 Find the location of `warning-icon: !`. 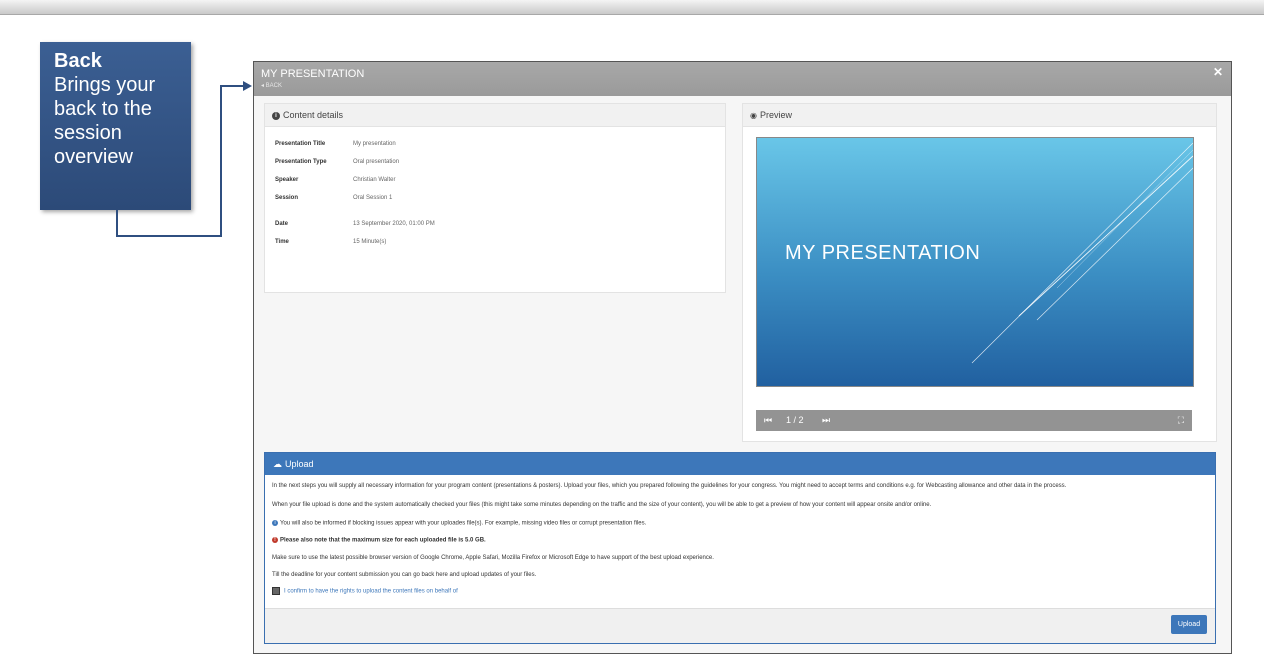

warning-icon: ! is located at coordinates (275, 540).